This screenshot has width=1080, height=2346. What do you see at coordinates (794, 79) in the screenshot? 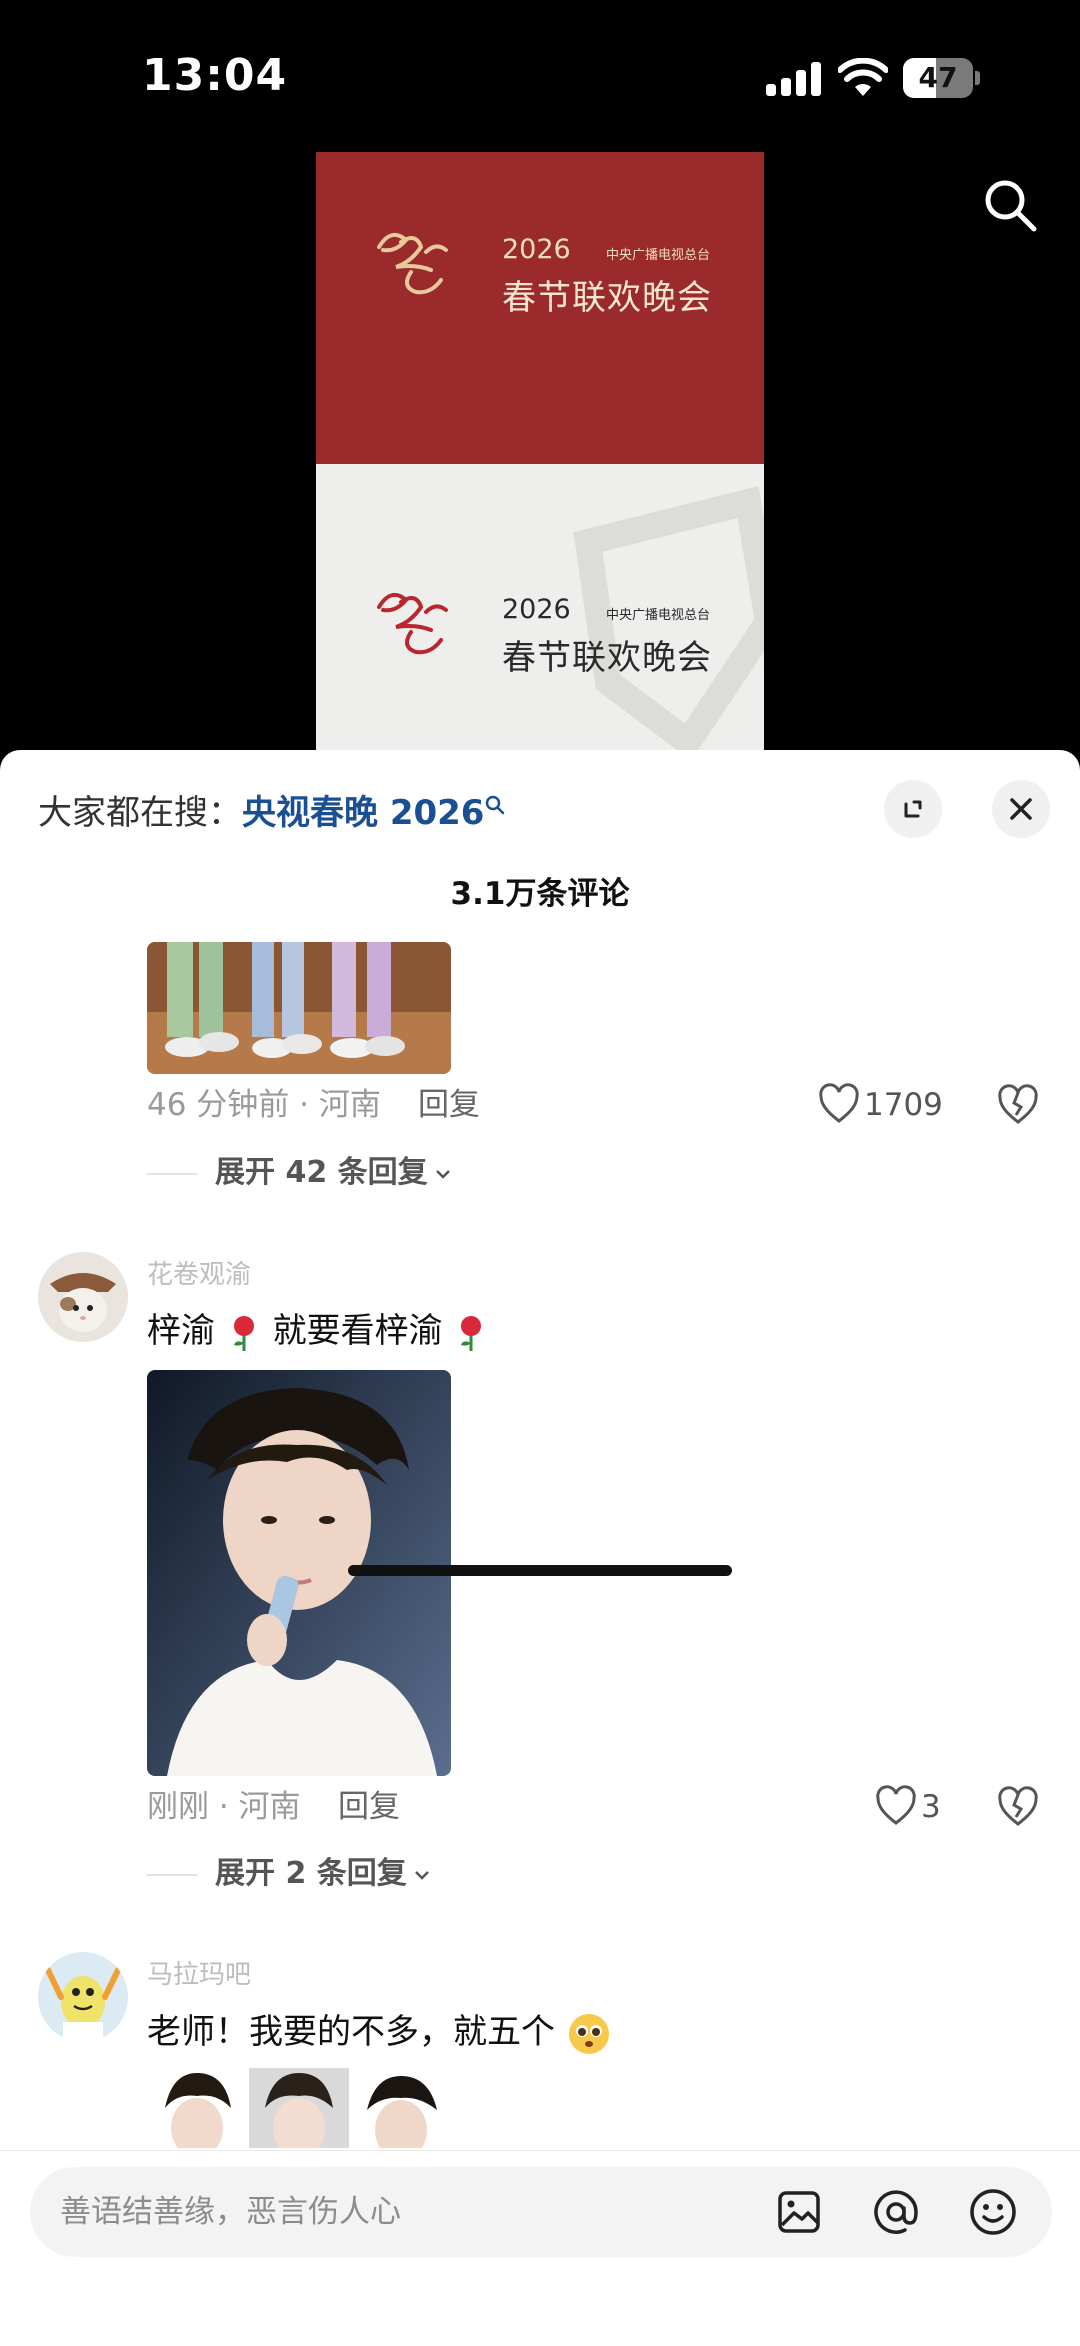
I see `cellular-signal-icon` at bounding box center [794, 79].